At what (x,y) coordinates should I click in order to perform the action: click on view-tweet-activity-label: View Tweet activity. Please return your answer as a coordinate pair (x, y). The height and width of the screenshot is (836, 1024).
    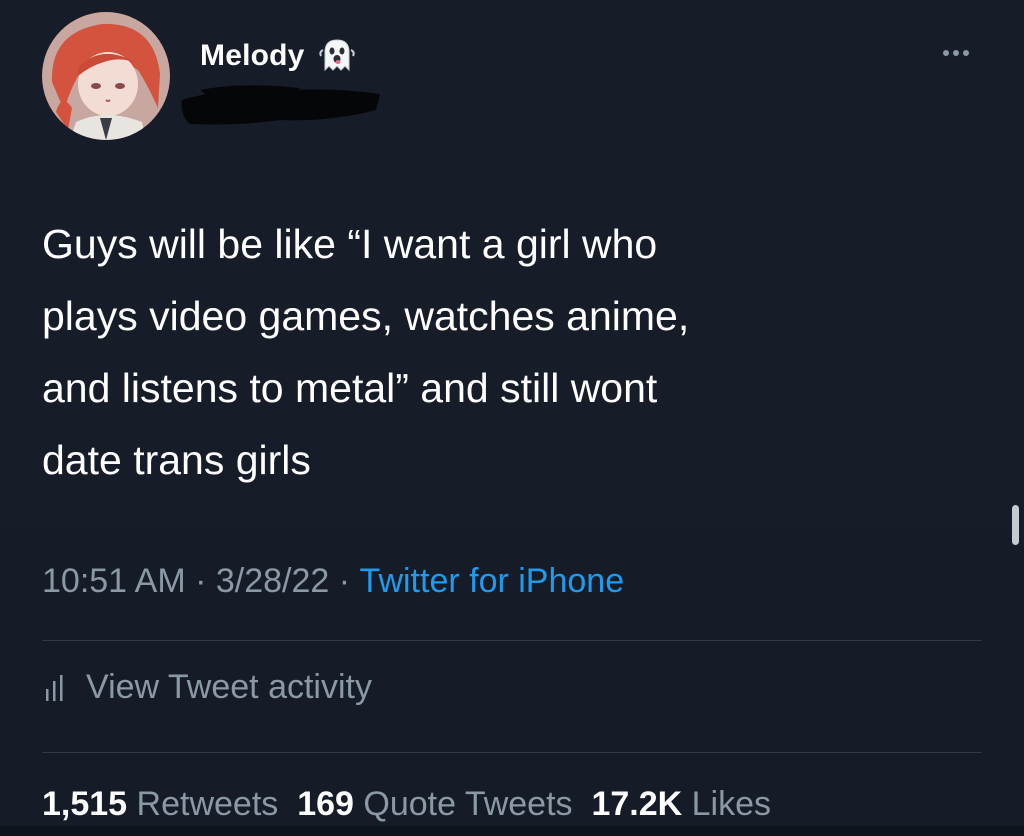
    Looking at the image, I should click on (229, 687).